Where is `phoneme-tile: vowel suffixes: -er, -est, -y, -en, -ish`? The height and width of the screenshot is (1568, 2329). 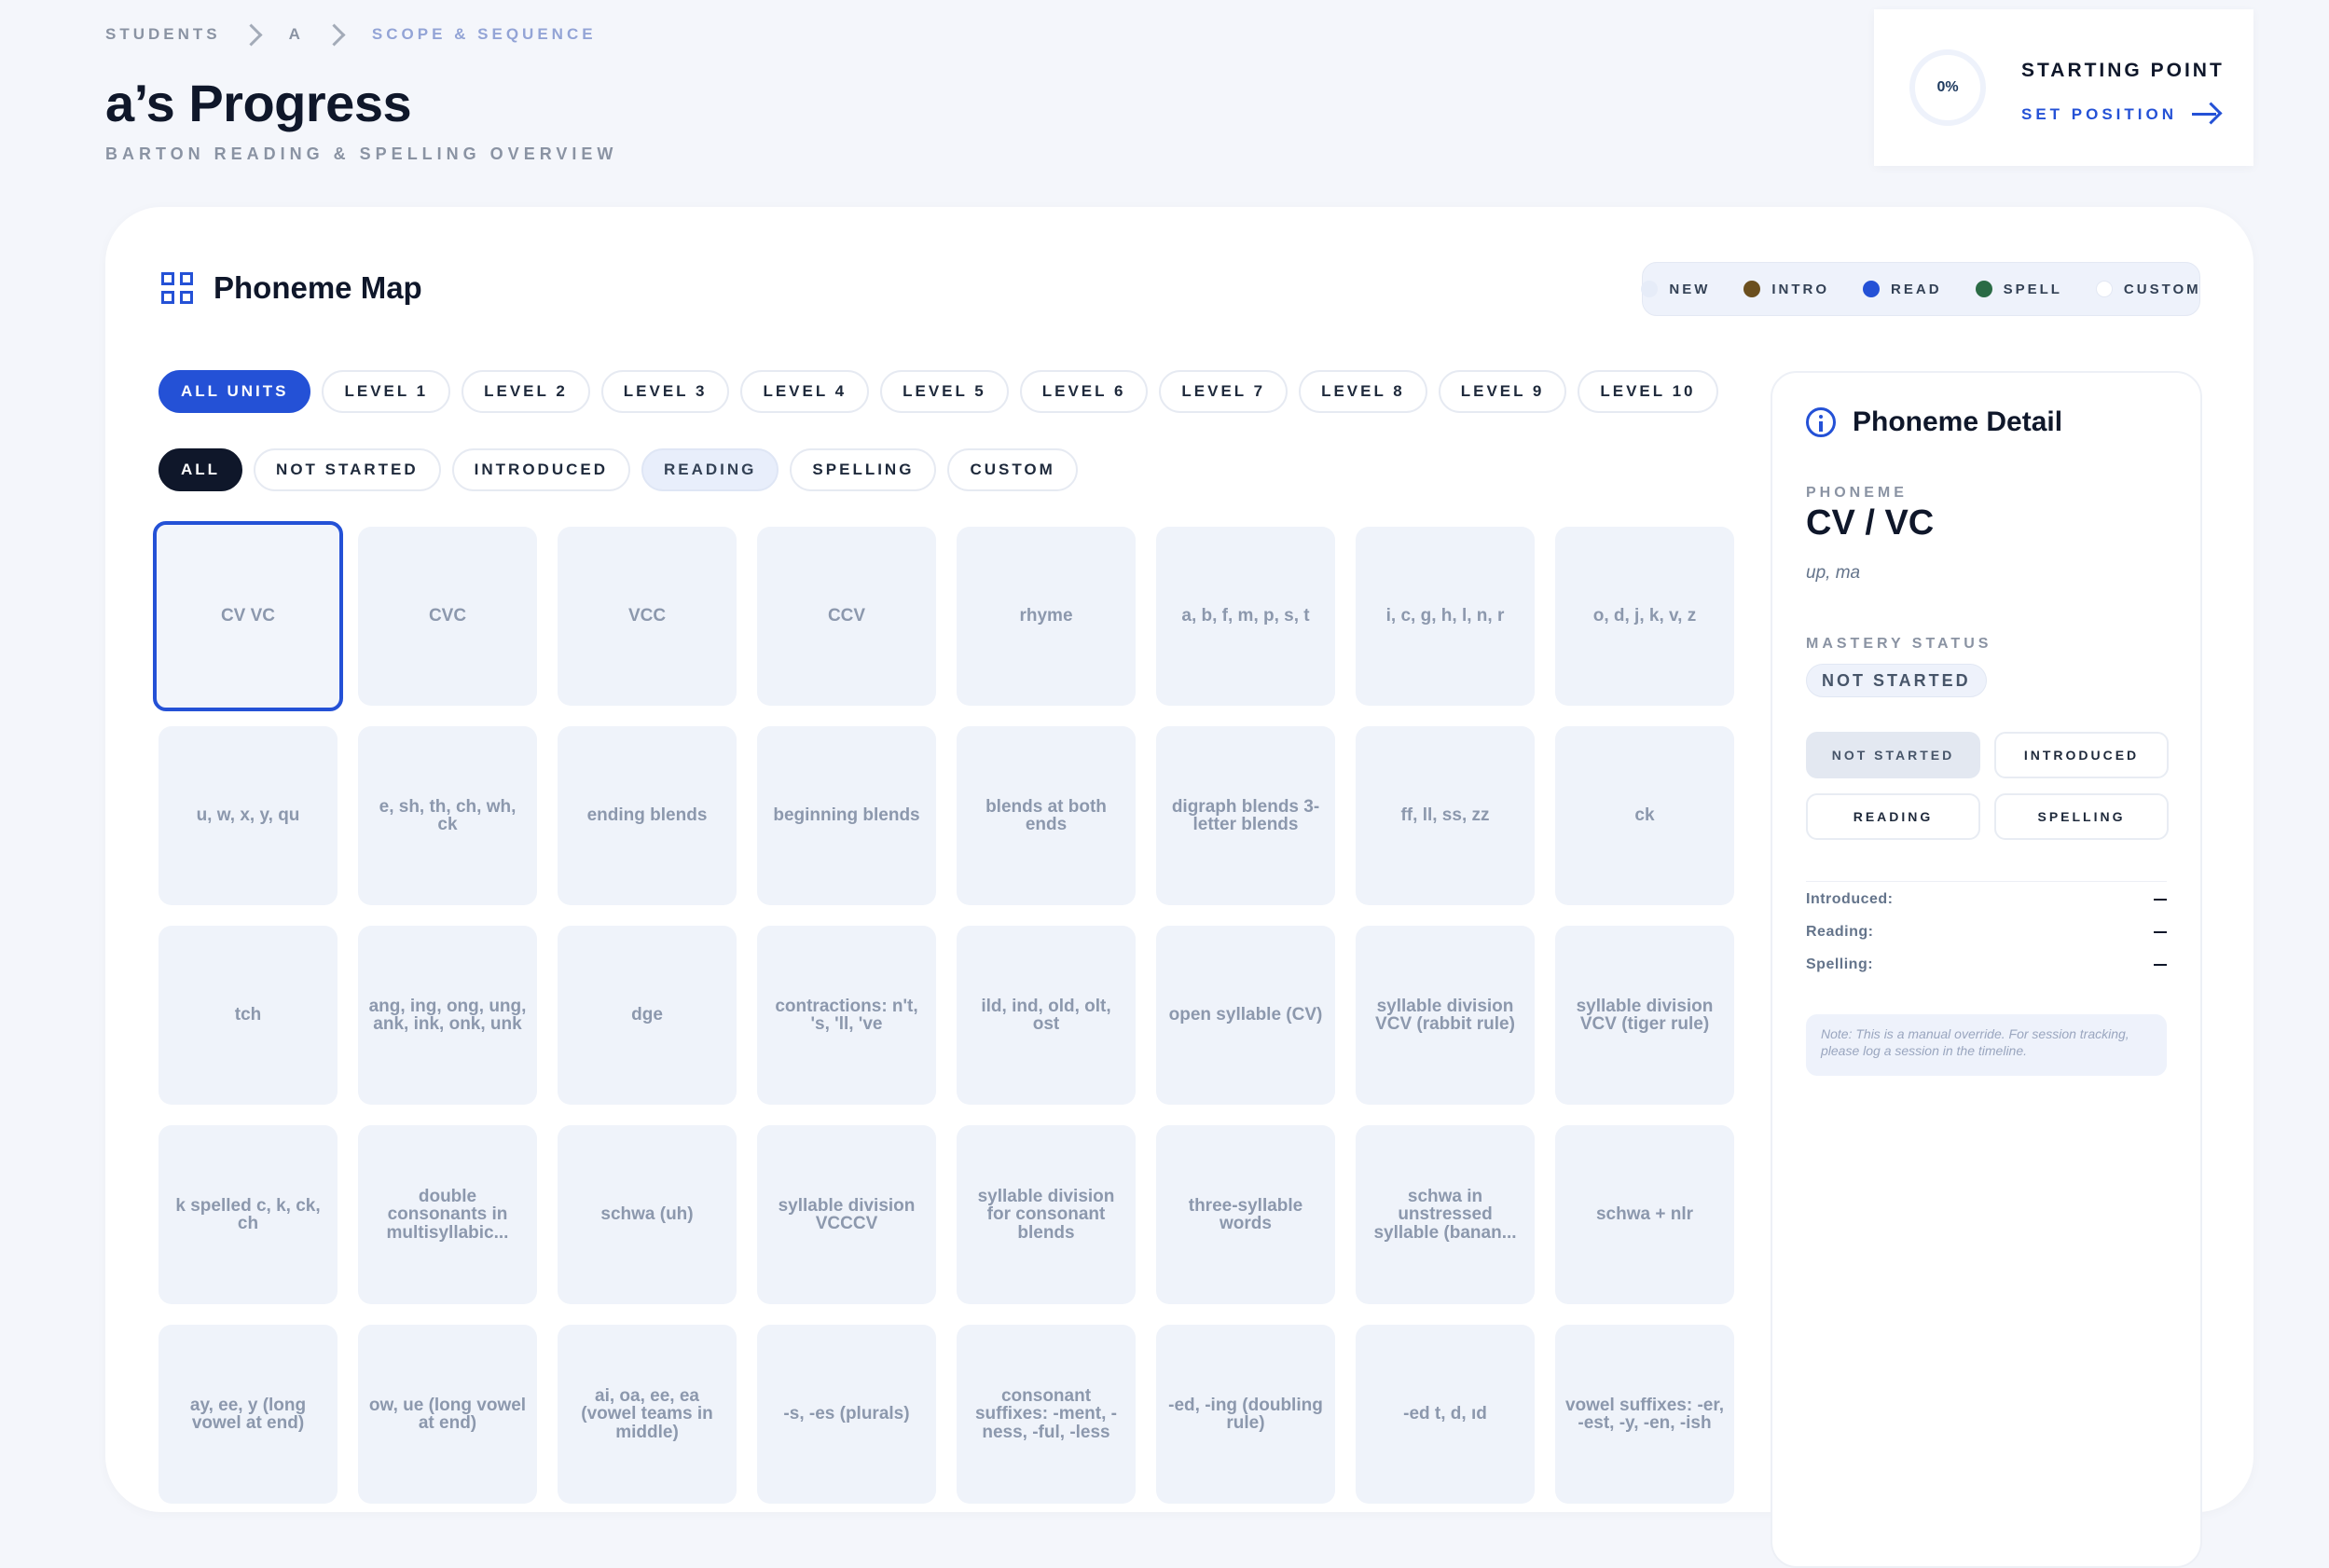 phoneme-tile: vowel suffixes: -er, -est, -y, -en, -ish is located at coordinates (1644, 1414).